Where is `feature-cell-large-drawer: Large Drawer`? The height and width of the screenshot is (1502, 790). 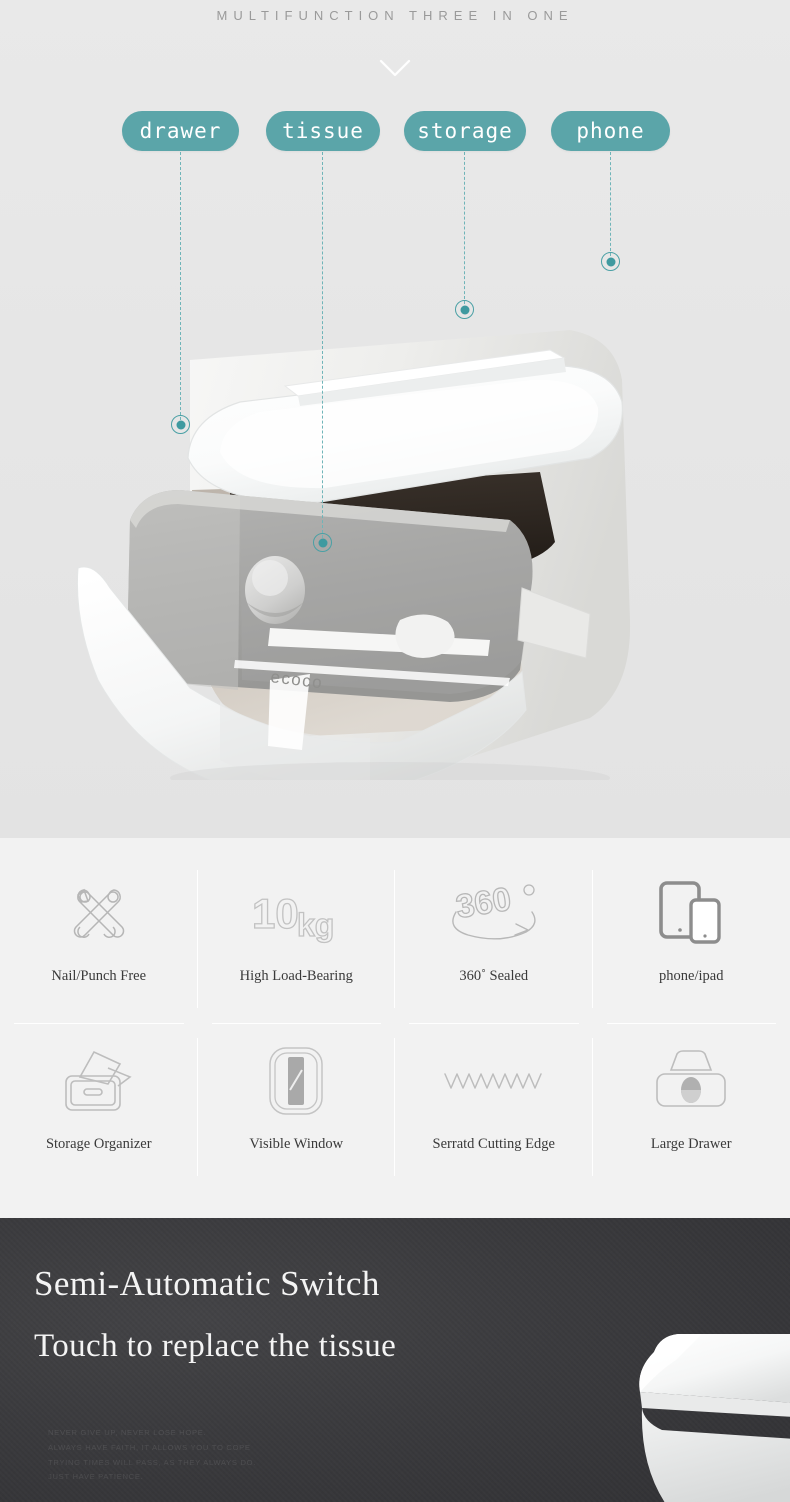 feature-cell-large-drawer: Large Drawer is located at coordinates (691, 1108).